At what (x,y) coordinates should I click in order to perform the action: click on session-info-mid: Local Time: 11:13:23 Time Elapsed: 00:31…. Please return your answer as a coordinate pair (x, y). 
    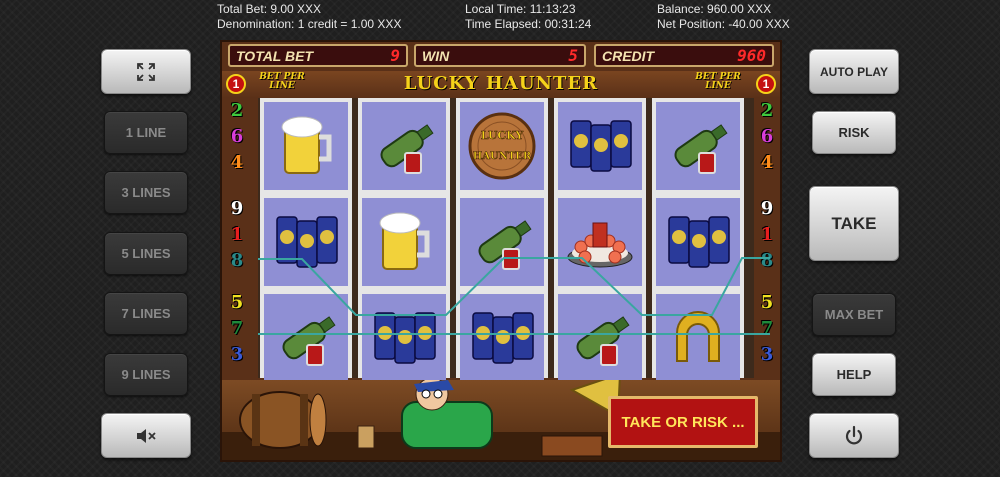
    Looking at the image, I should click on (528, 17).